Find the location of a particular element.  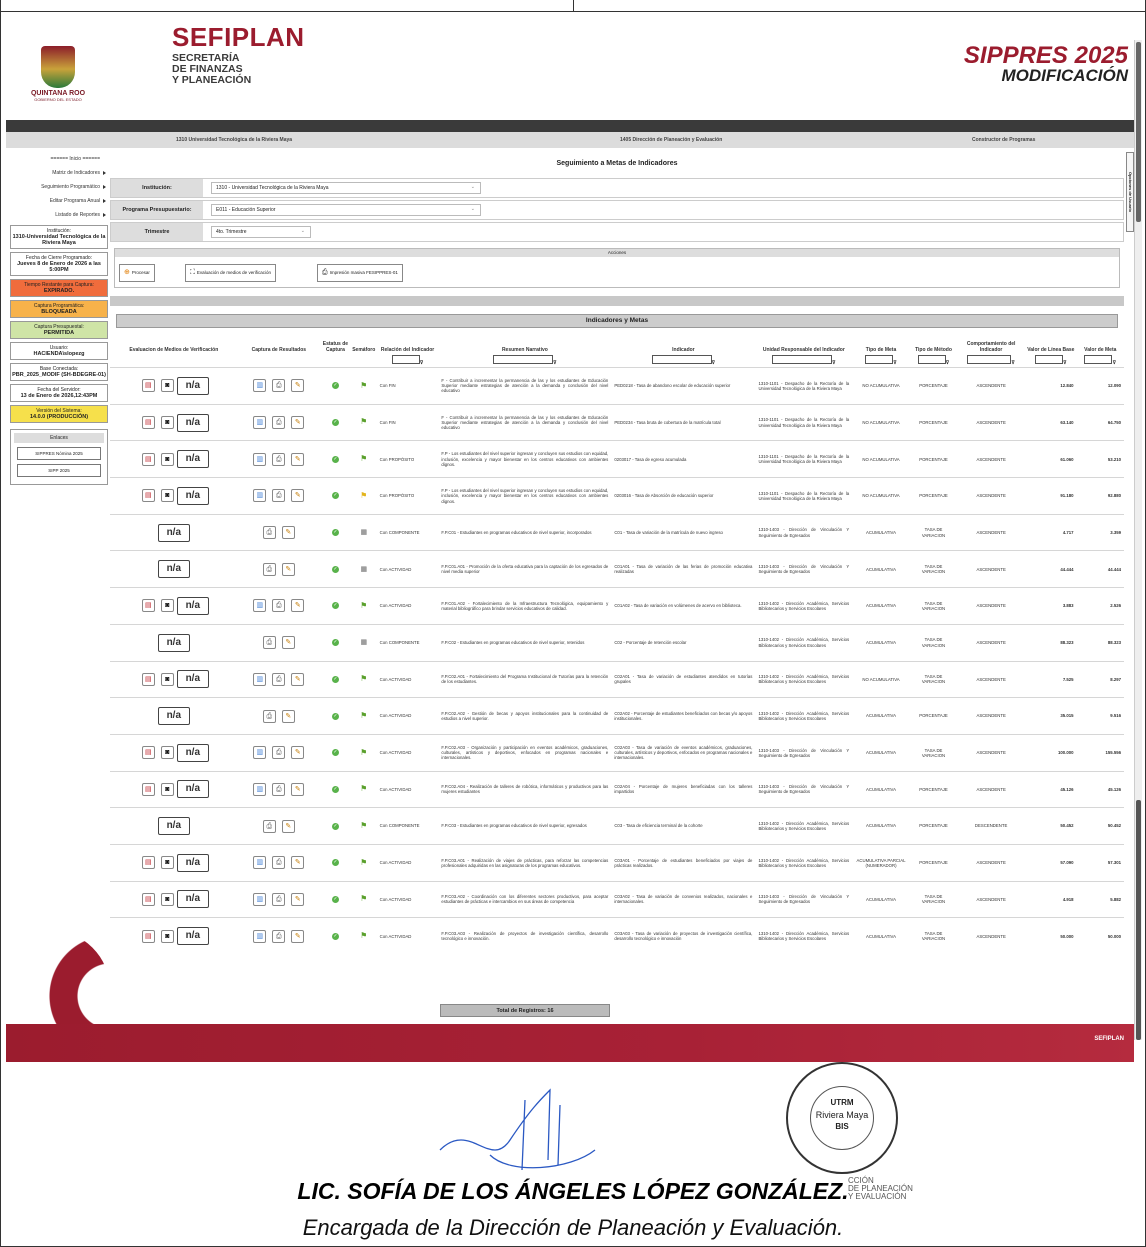

eval-cell: ▤ ◙ n/a is located at coordinates (174, 862).